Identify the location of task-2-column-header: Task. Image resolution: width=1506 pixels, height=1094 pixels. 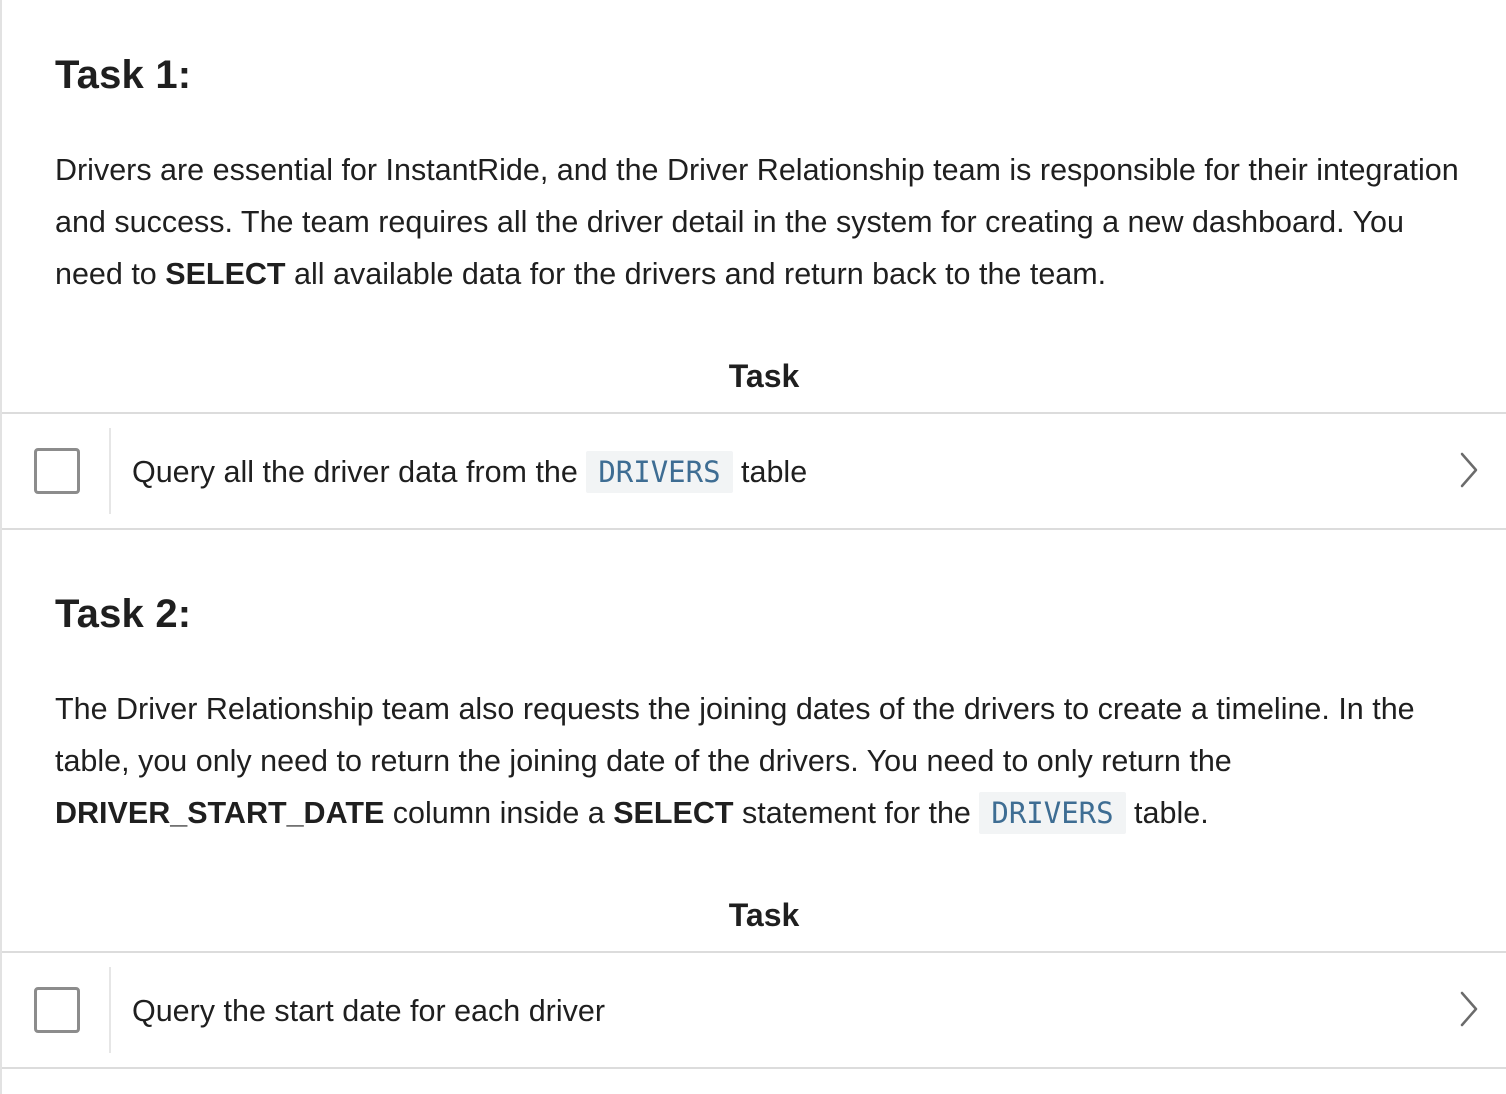
(764, 915).